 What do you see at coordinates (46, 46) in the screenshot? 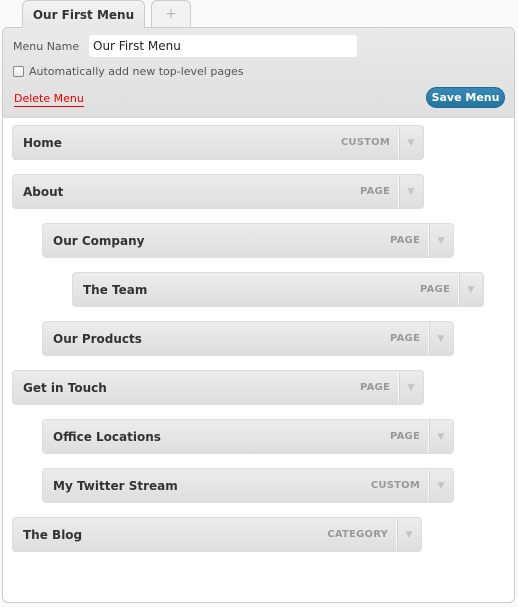
I see `menu-name-label: Menu Name` at bounding box center [46, 46].